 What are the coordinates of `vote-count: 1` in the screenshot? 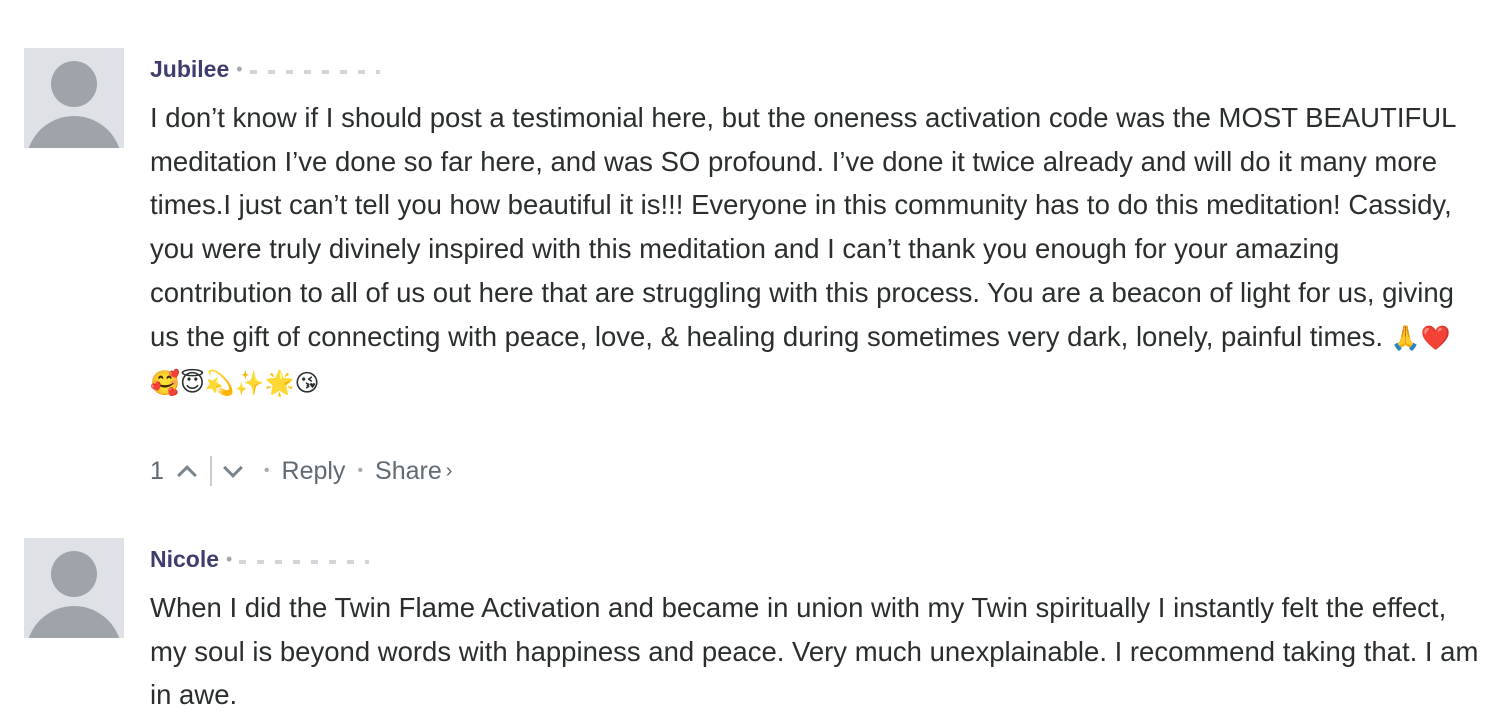 It's located at (157, 470).